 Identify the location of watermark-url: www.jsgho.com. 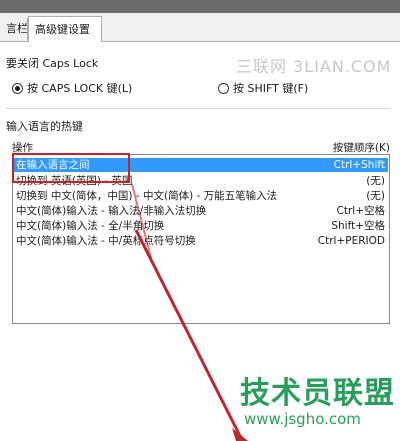
(302, 419).